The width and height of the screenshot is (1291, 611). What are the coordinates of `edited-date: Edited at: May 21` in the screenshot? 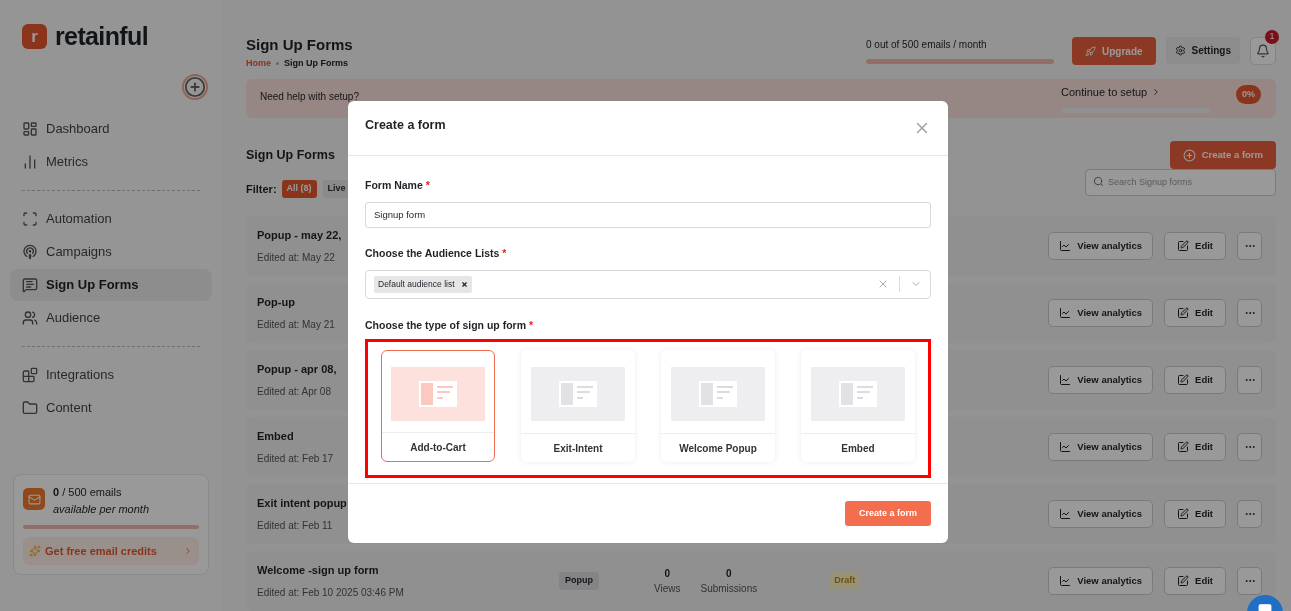 It's located at (296, 324).